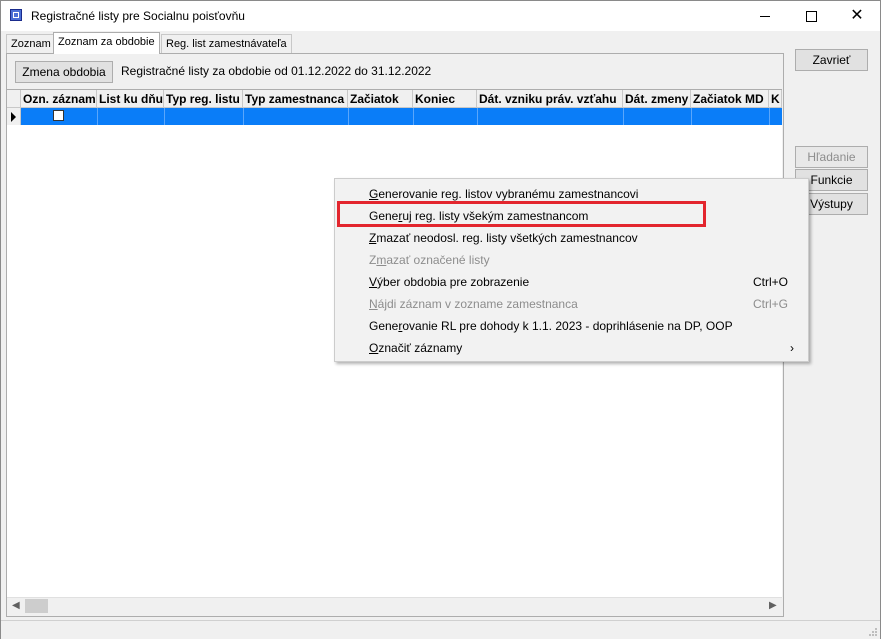 This screenshot has height=639, width=881. I want to click on table-row, so click(401, 116).